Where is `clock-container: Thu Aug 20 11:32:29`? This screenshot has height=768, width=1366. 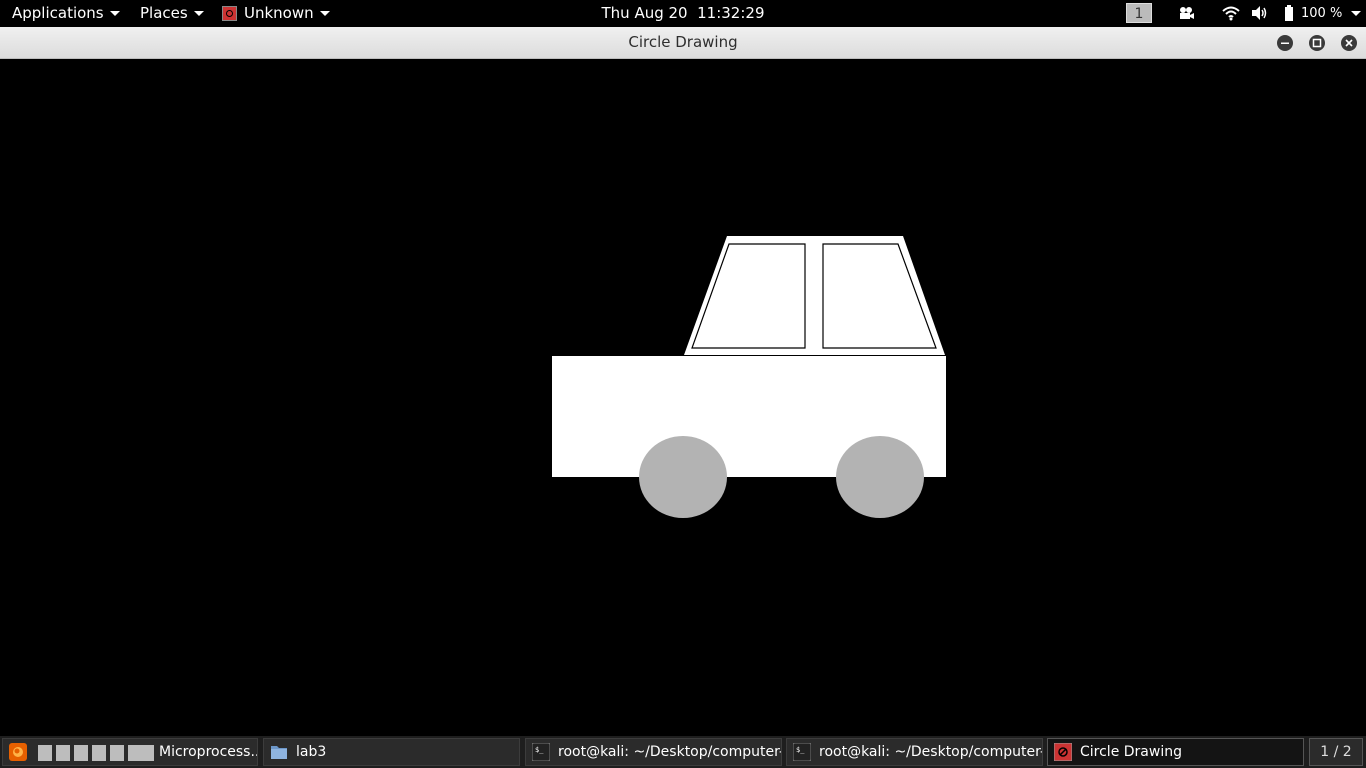
clock-container: Thu Aug 20 11:32:29 is located at coordinates (683, 13).